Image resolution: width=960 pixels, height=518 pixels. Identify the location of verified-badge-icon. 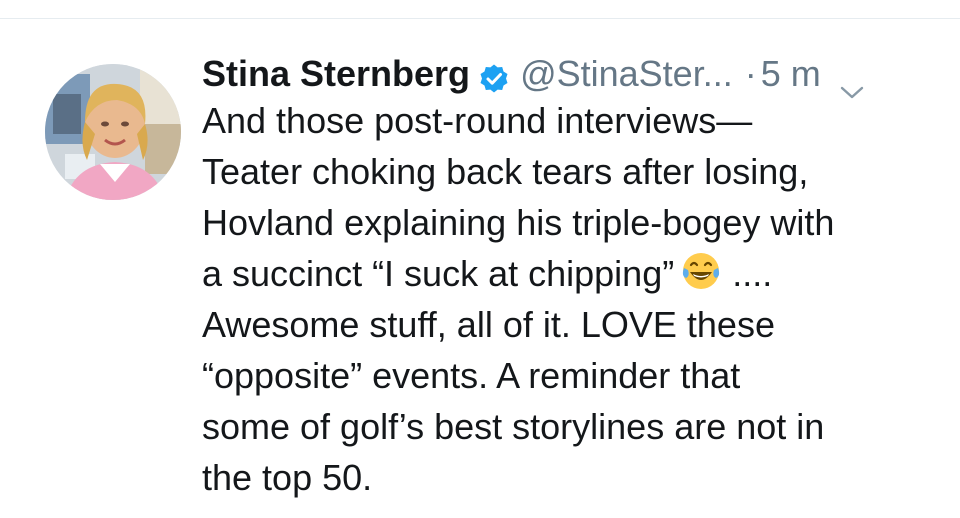
(494, 75).